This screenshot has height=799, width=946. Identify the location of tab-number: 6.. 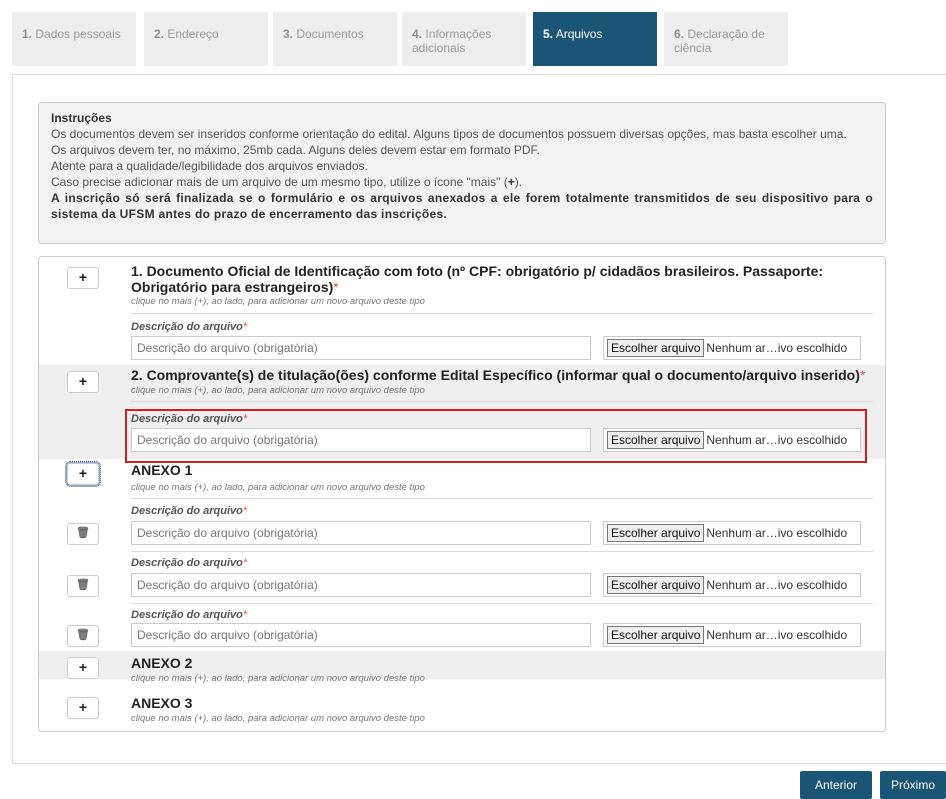
(679, 34).